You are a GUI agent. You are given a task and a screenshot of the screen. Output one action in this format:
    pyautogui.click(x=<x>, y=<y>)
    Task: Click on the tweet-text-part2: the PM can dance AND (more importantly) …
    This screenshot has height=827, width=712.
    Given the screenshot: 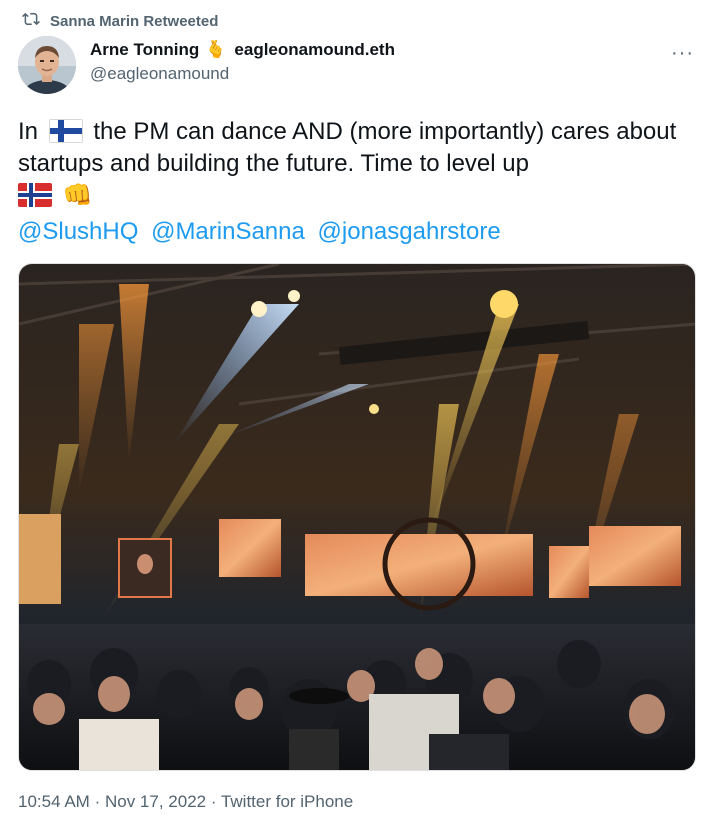 What is the action you would take?
    pyautogui.click(x=347, y=147)
    